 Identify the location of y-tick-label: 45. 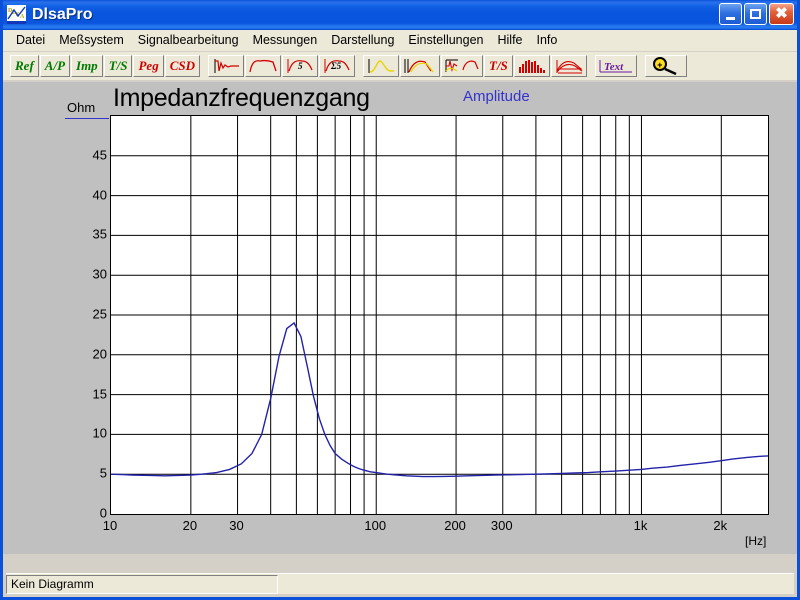
(99, 155).